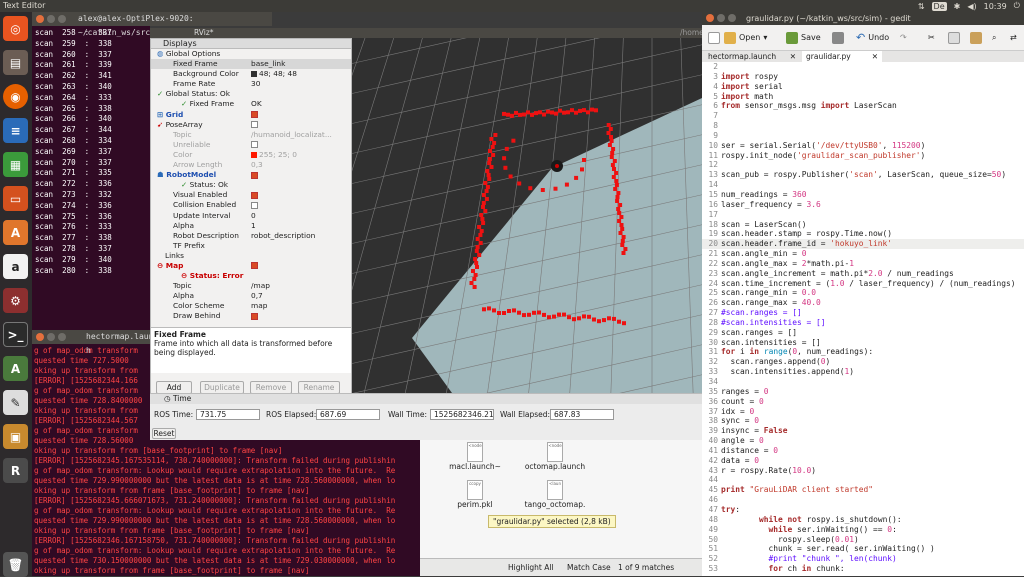 This screenshot has width=1024, height=577. What do you see at coordinates (278, 154) in the screenshot?
I see `property-value: 255; 25; 0` at bounding box center [278, 154].